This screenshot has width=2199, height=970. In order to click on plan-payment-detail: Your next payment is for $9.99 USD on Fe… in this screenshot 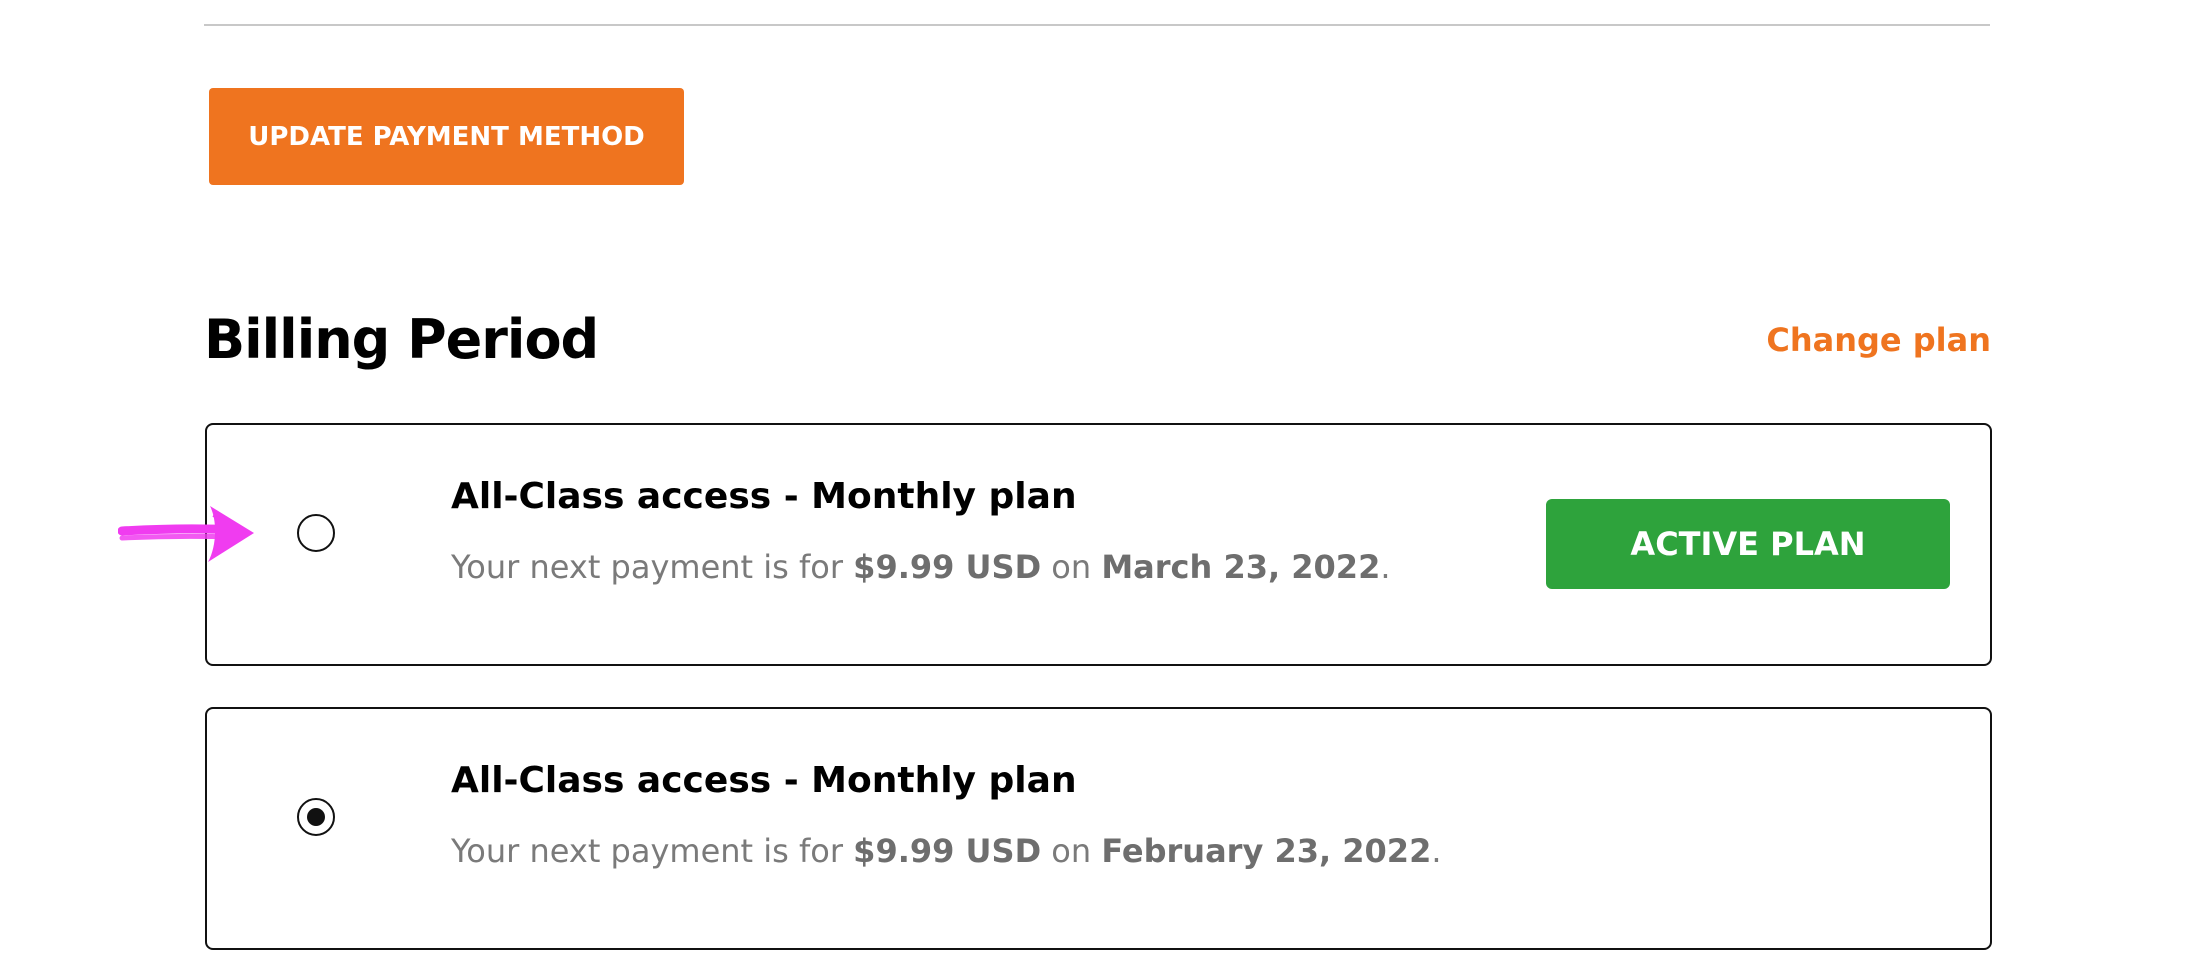, I will do `click(946, 851)`.